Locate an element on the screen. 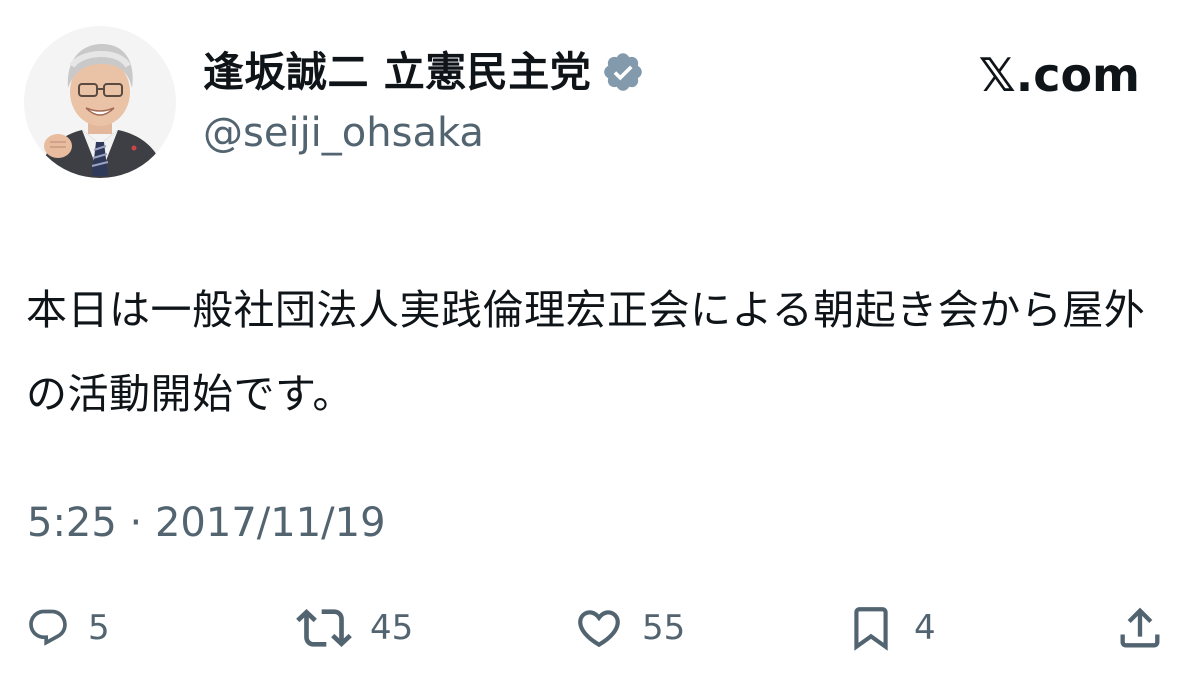  verified-badge-icon is located at coordinates (623, 72).